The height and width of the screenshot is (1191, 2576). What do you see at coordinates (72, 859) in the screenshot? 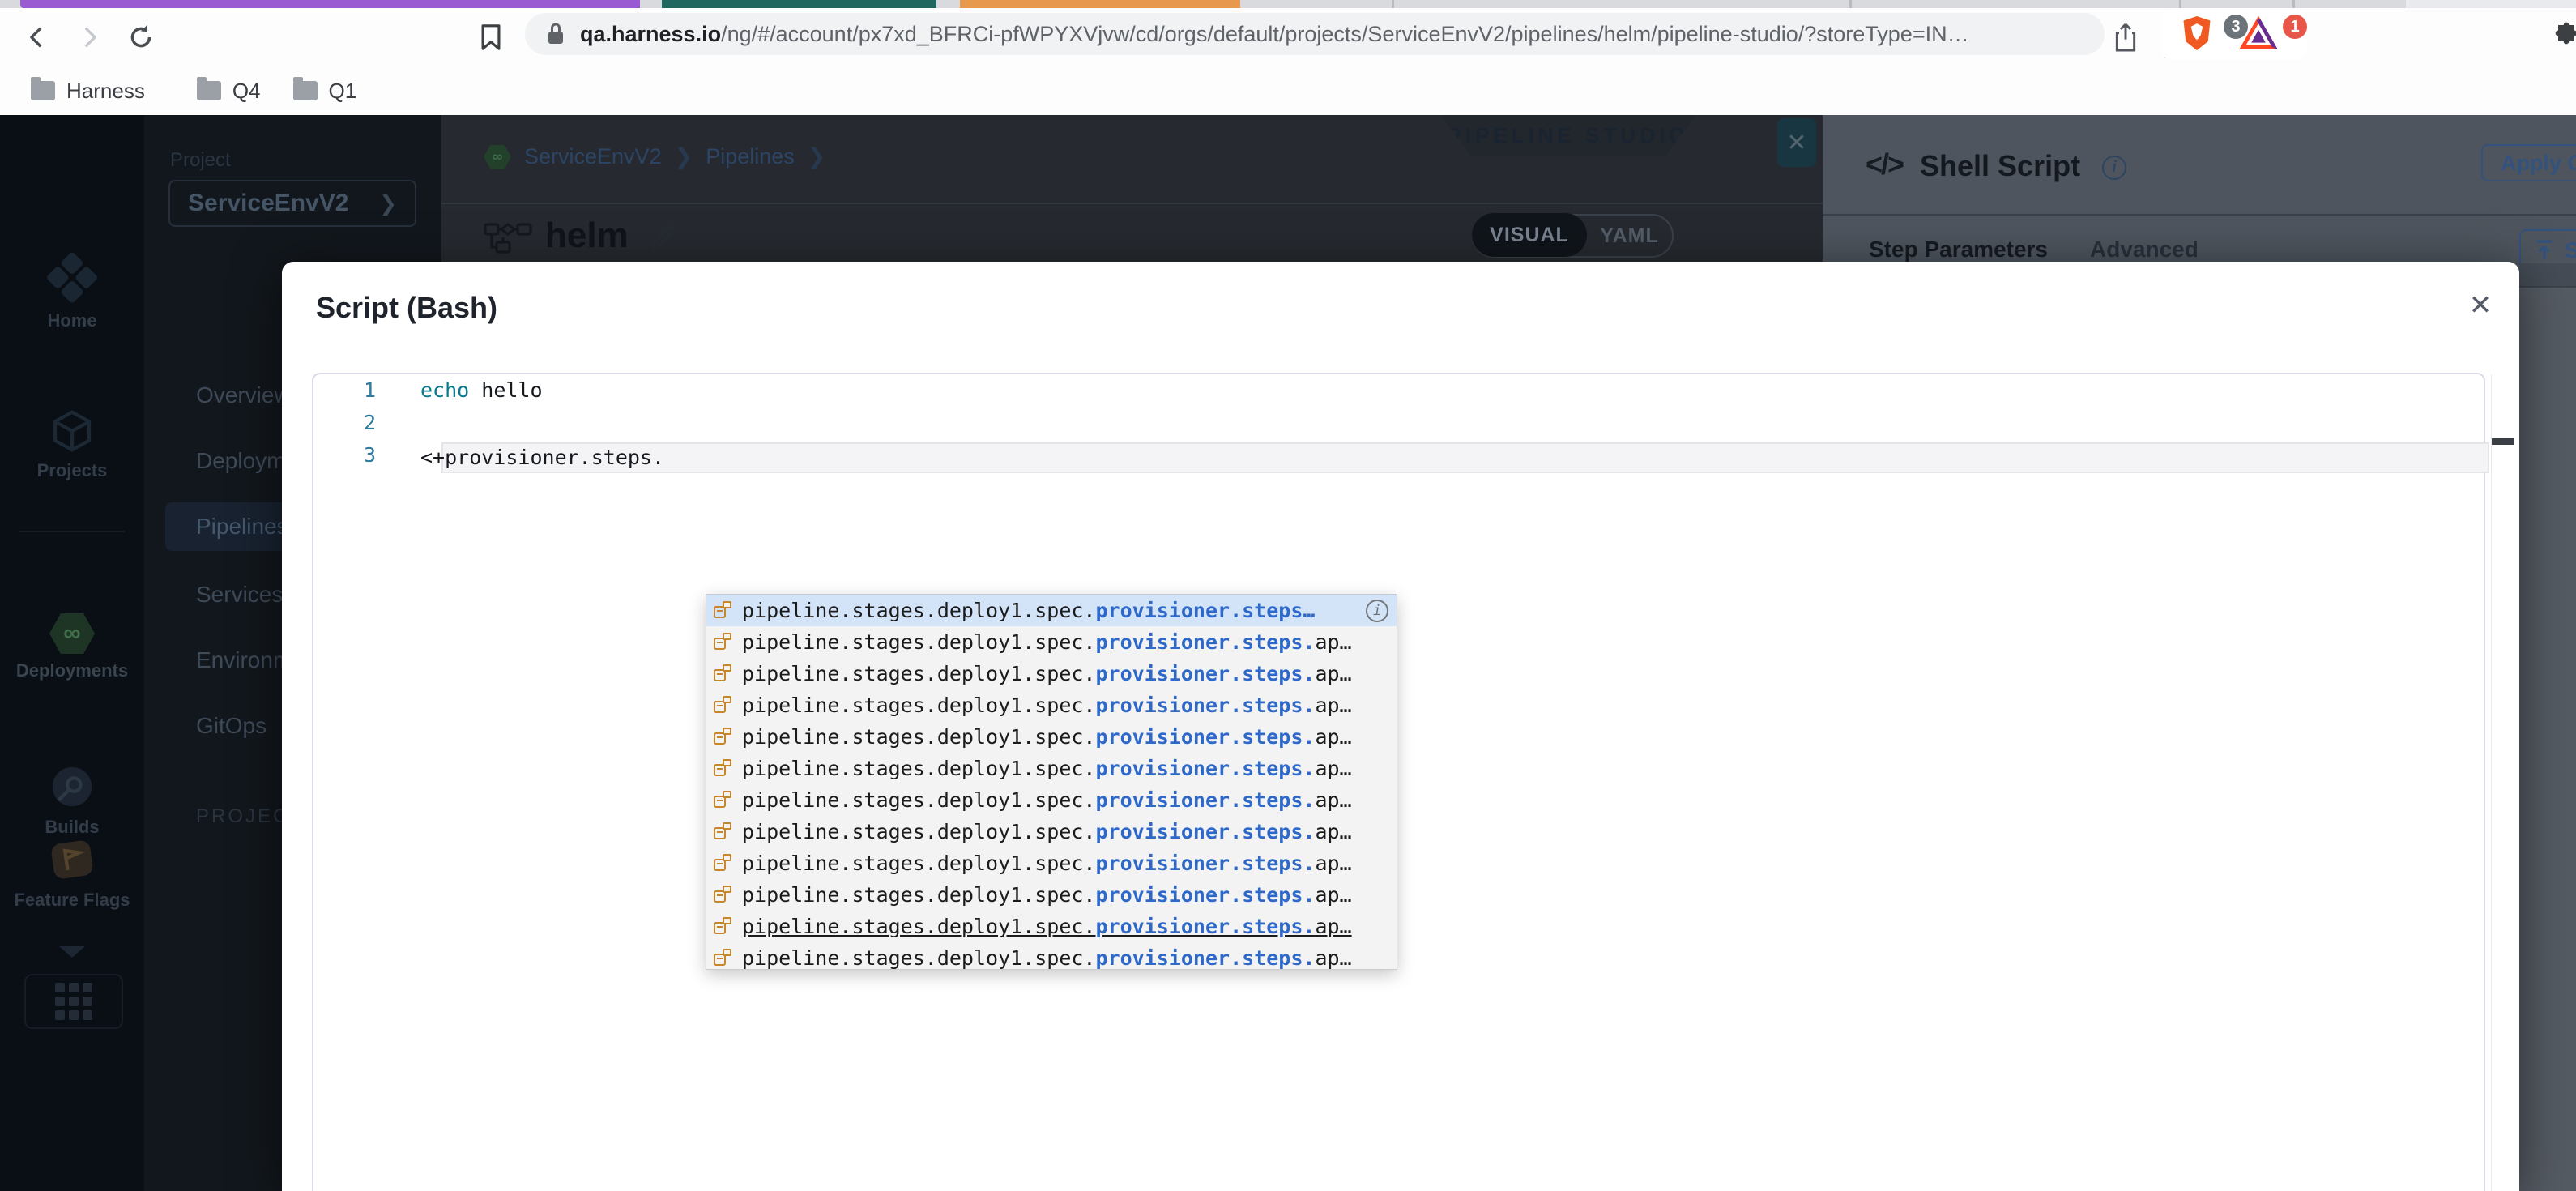
I see `feature-flags-icon` at bounding box center [72, 859].